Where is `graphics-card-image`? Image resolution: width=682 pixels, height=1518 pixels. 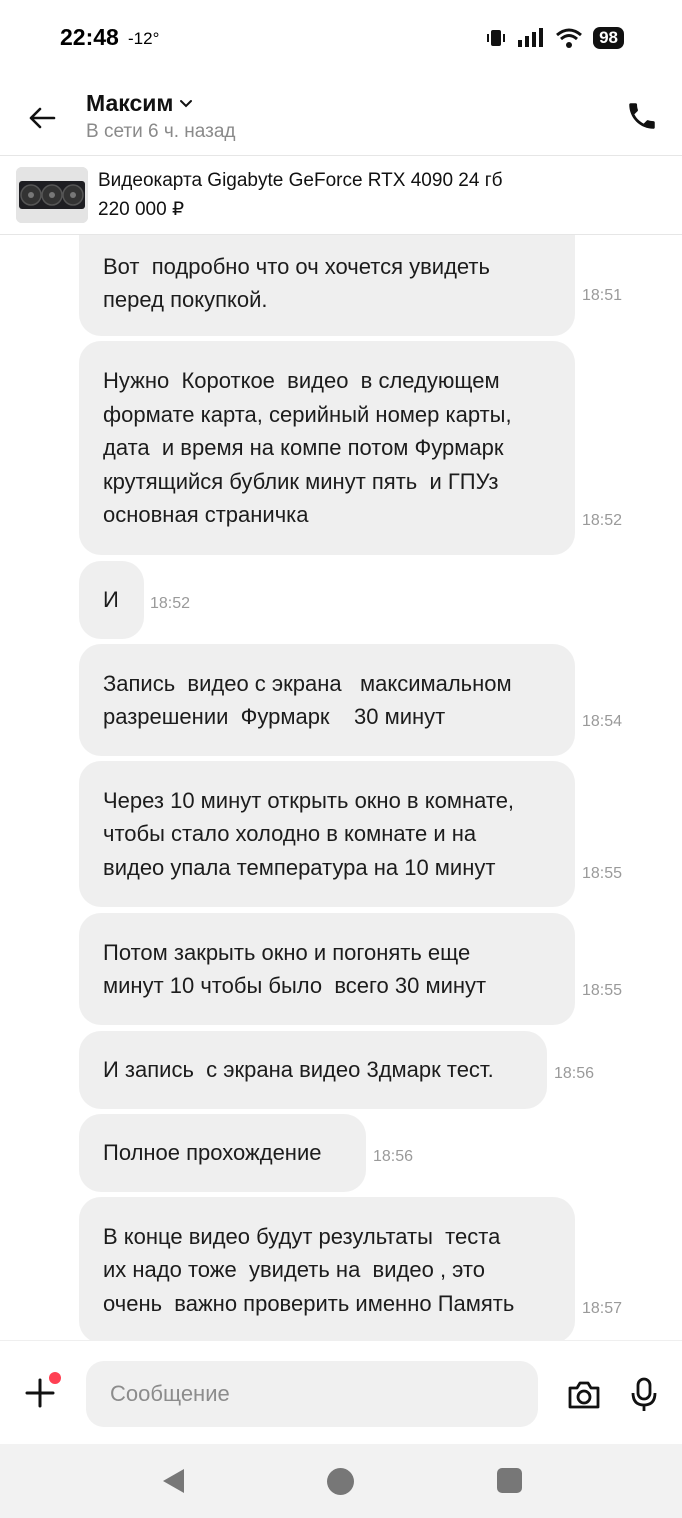
graphics-card-image is located at coordinates (52, 195).